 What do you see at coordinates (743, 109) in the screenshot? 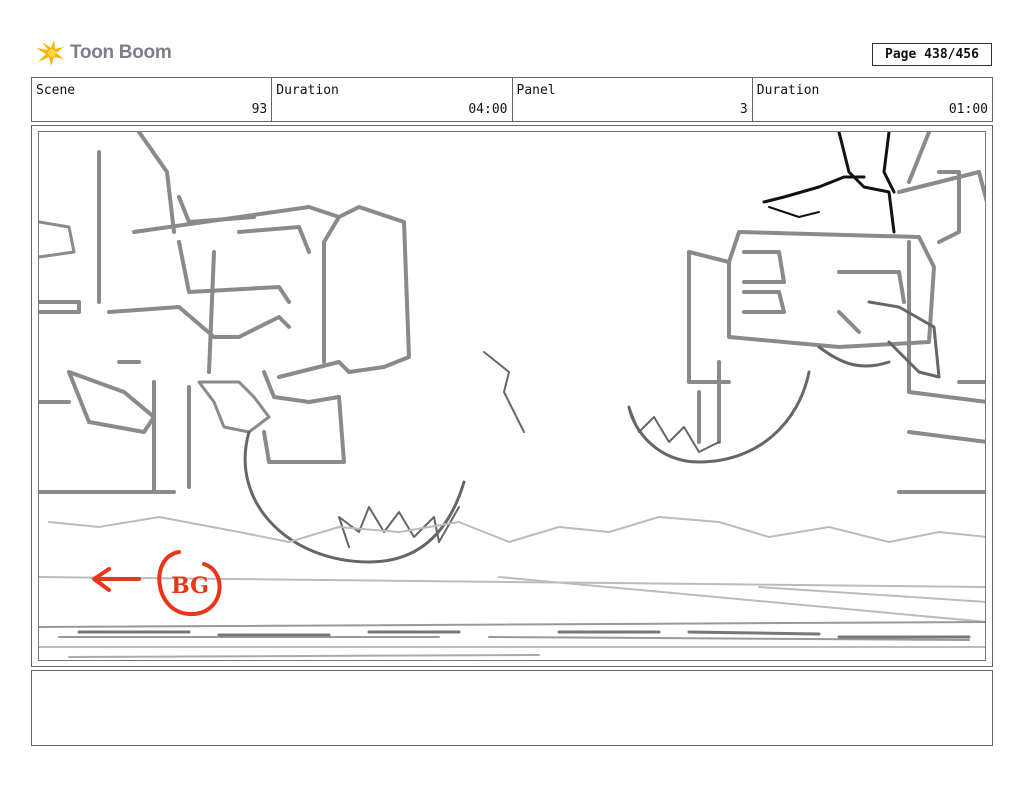
I see `panel-value: 3` at bounding box center [743, 109].